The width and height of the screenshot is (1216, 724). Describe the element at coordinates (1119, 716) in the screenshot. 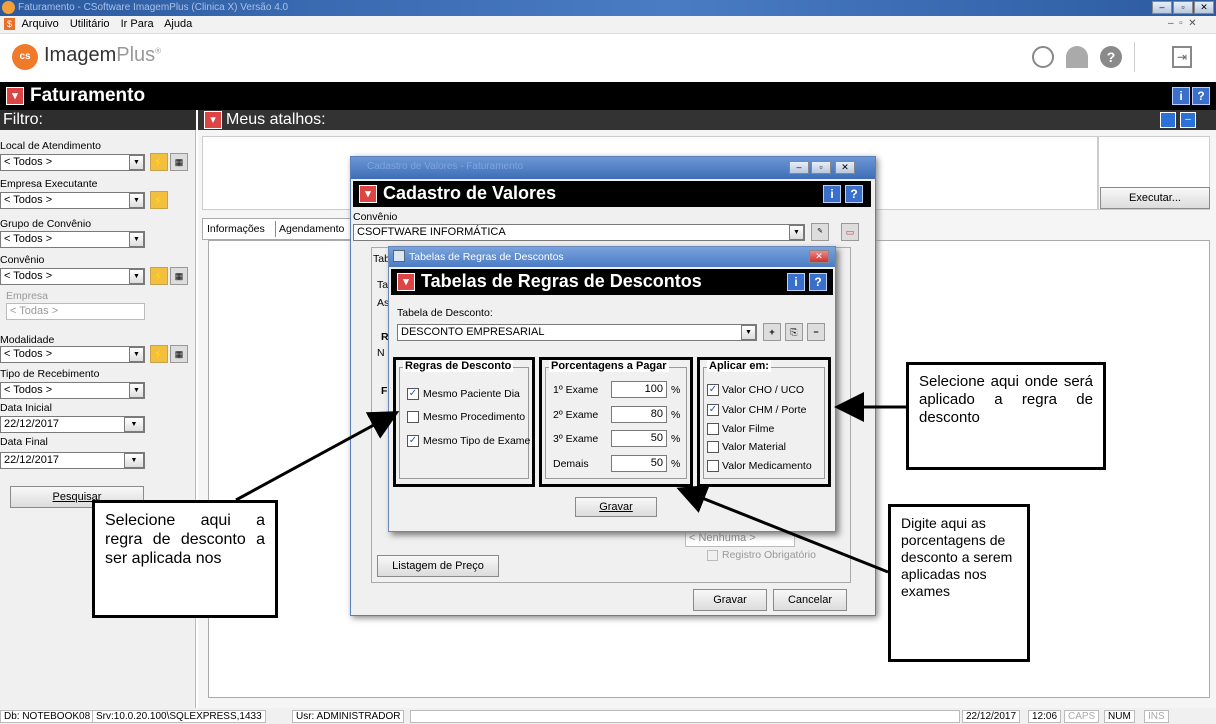

I see `status-num: NUM` at that location.